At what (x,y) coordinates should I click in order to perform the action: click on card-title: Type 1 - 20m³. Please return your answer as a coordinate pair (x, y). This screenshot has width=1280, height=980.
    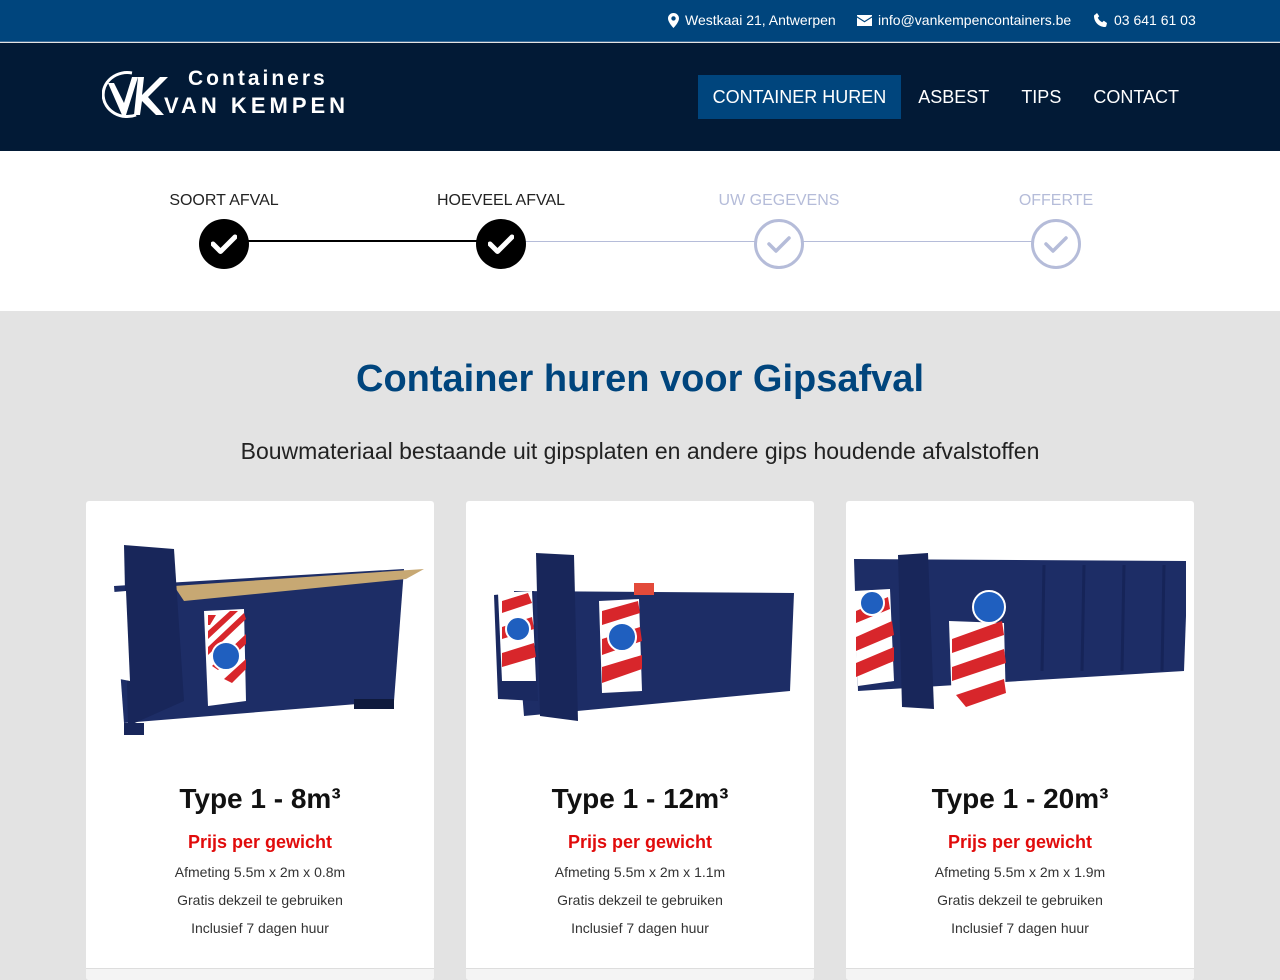
    Looking at the image, I should click on (1020, 798).